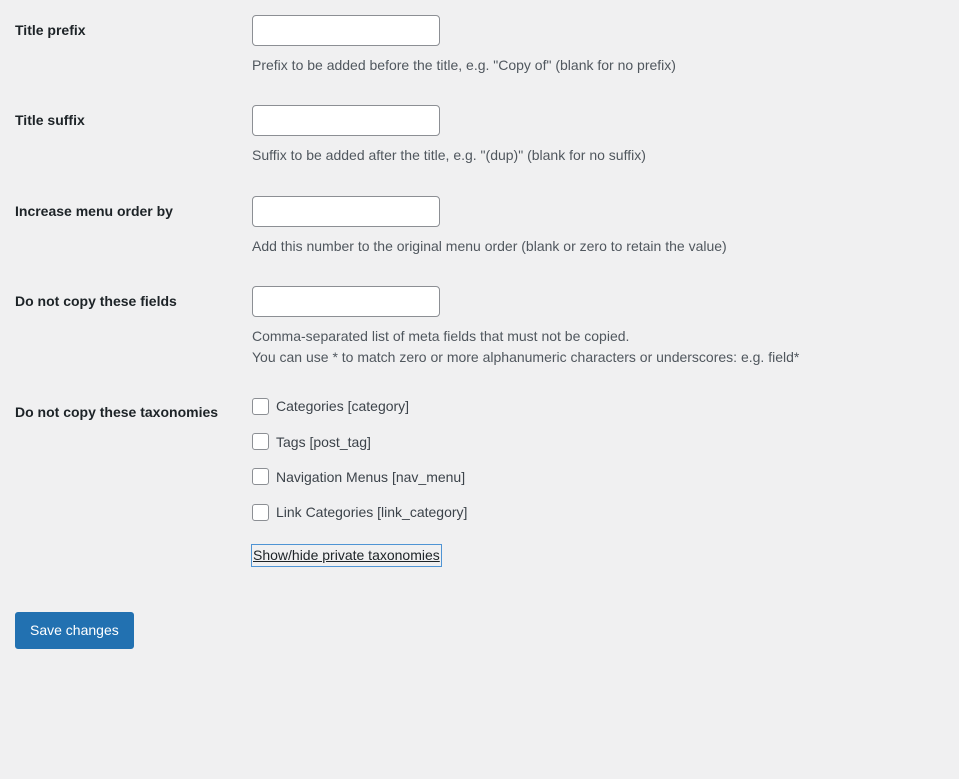 This screenshot has height=779, width=959. What do you see at coordinates (600, 477) in the screenshot?
I see `checkbox-row-nav-menu: Navigation Menus [nav_menu]` at bounding box center [600, 477].